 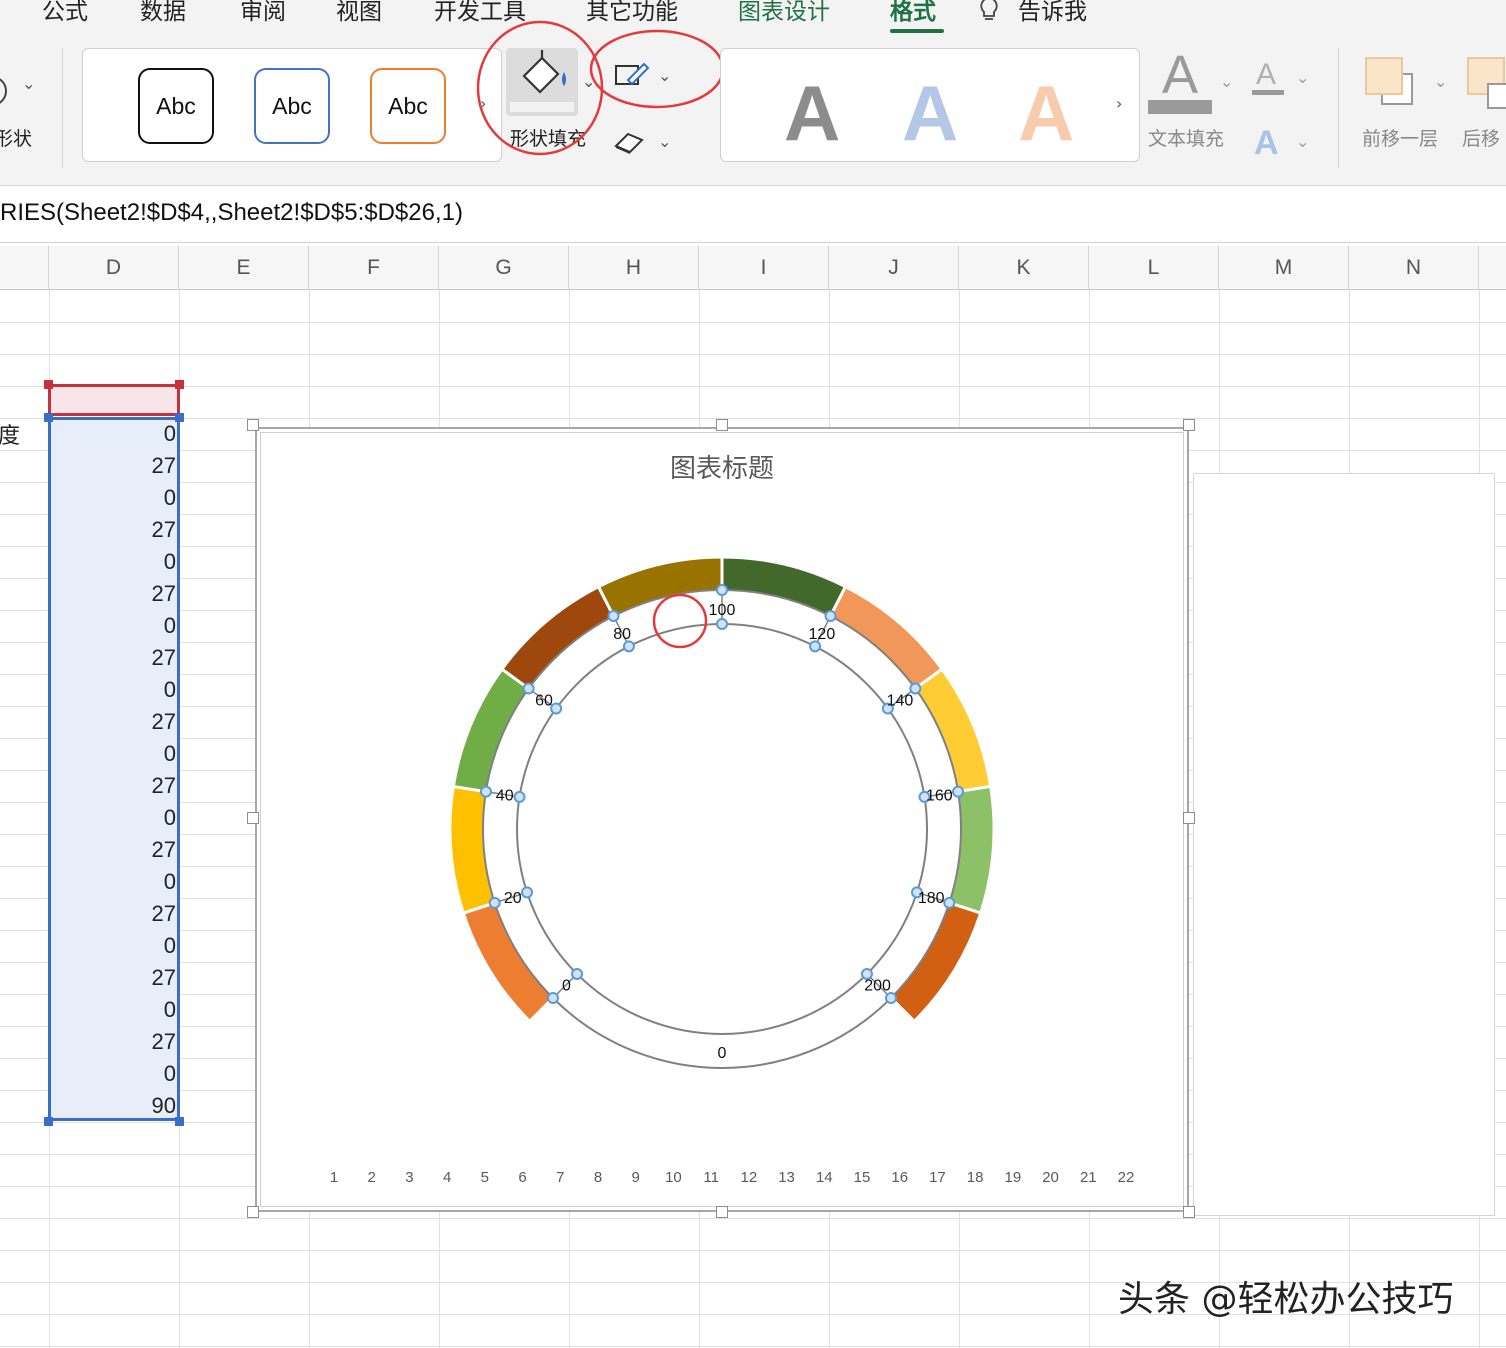 I want to click on gallery-more-icon: ›, so click(x=1119, y=103).